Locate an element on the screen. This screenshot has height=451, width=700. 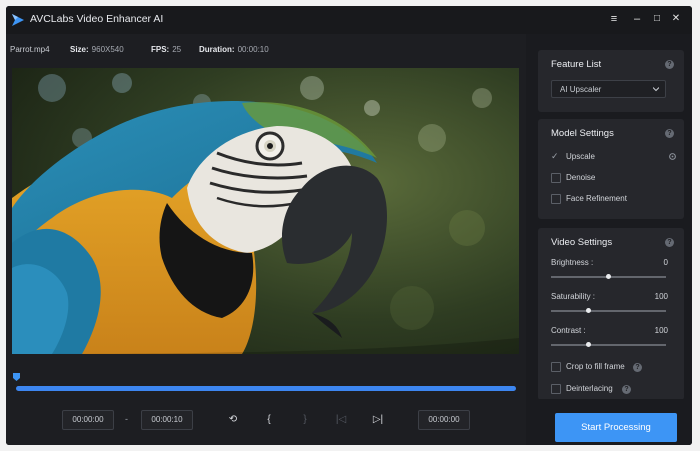
file-size: Size: 960X540 is located at coordinates (97, 49).